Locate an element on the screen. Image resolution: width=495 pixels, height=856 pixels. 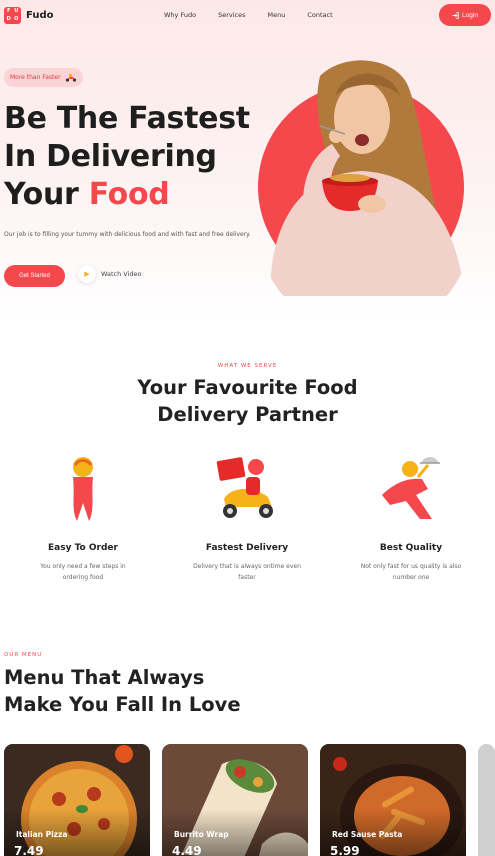
feature-title: Fastest Delivery is located at coordinates (247, 548).